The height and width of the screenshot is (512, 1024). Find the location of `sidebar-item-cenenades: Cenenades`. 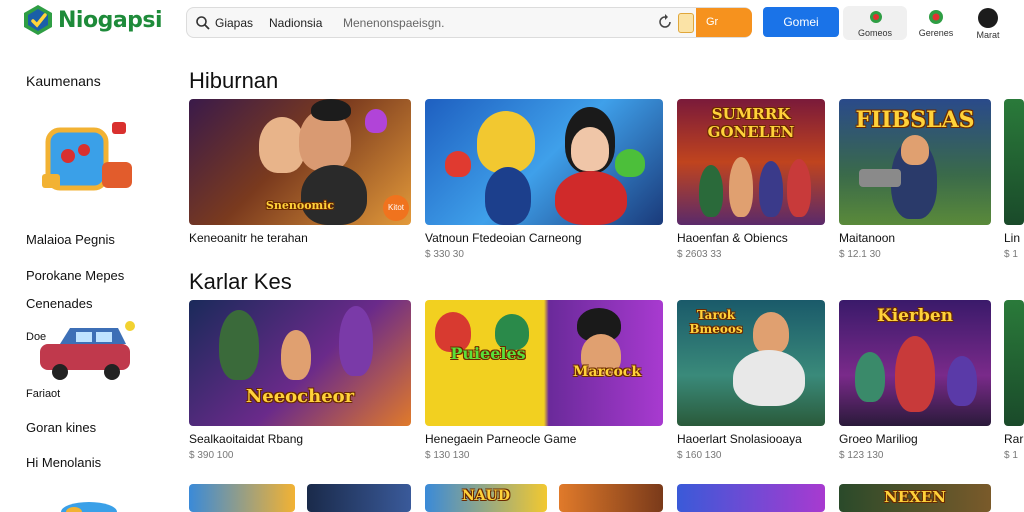

sidebar-item-cenenades: Cenenades is located at coordinates (59, 303).